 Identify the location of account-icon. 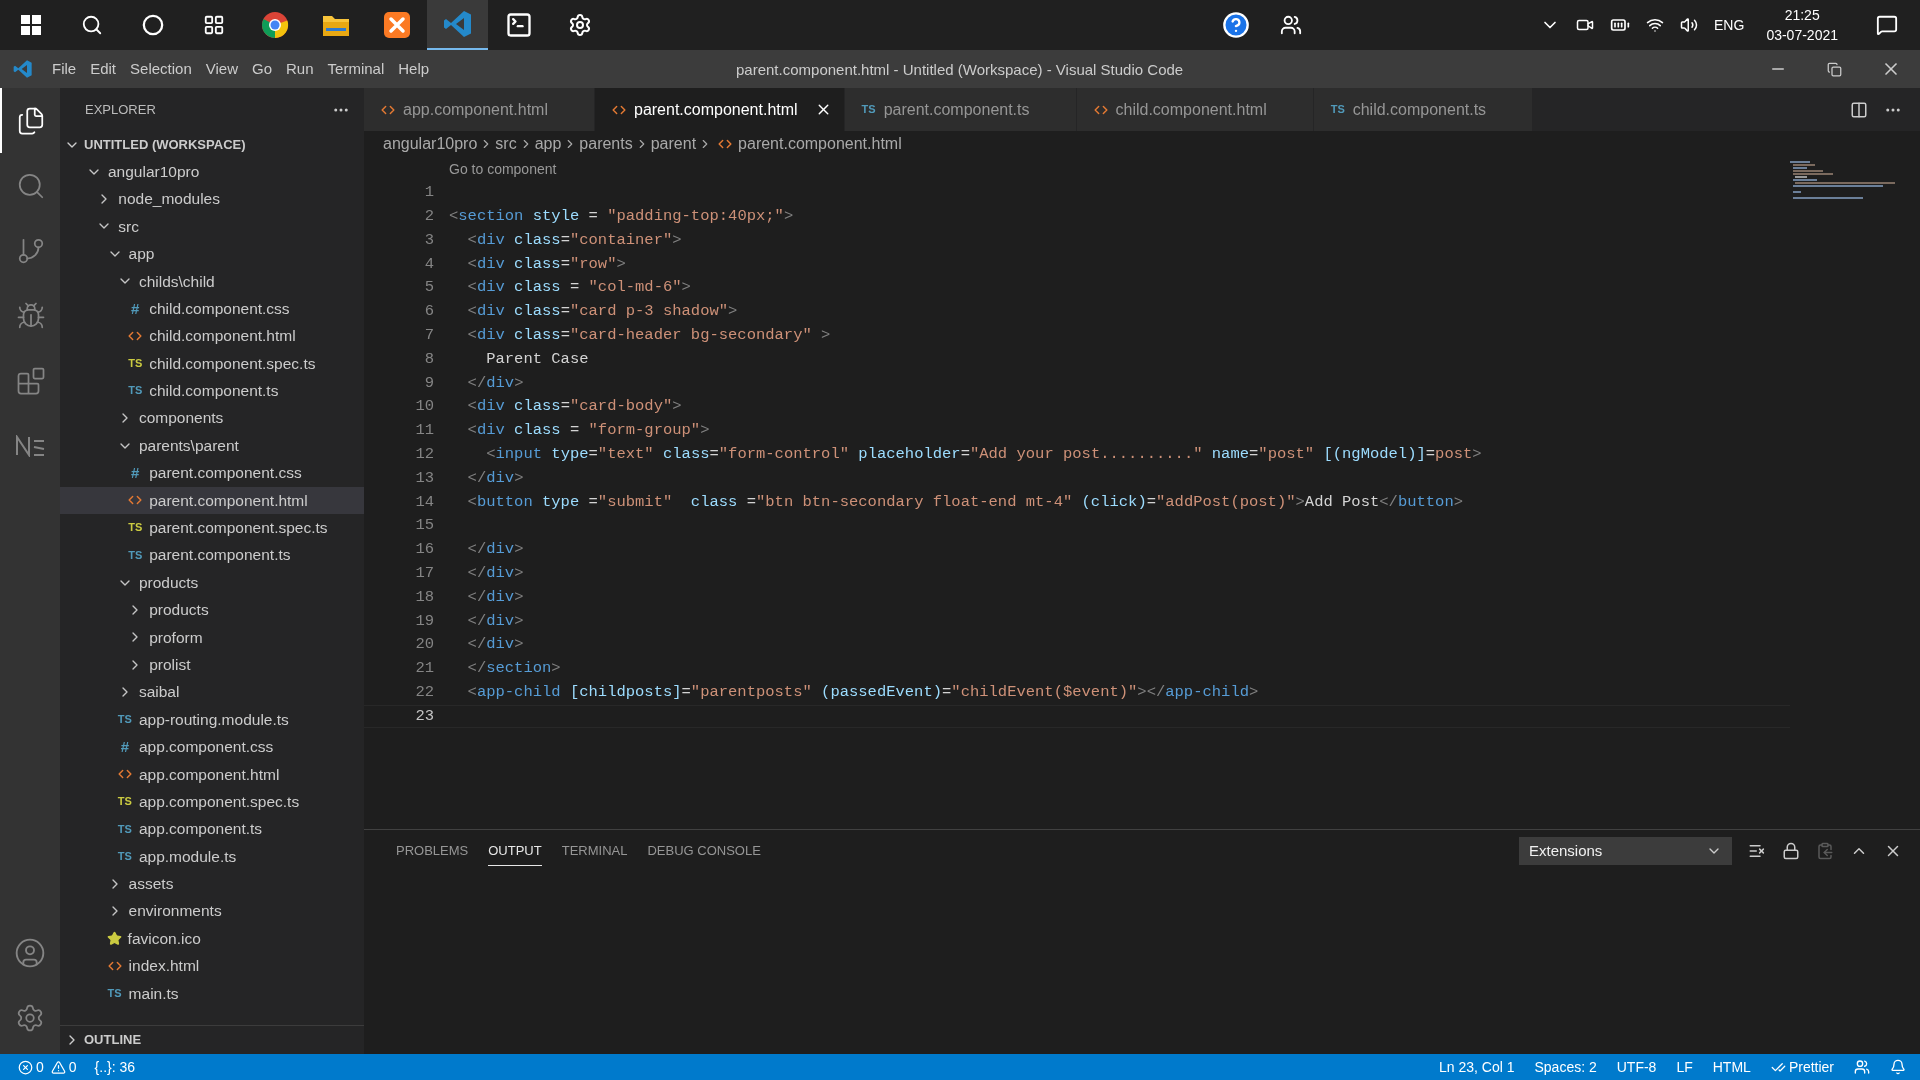
(30, 952).